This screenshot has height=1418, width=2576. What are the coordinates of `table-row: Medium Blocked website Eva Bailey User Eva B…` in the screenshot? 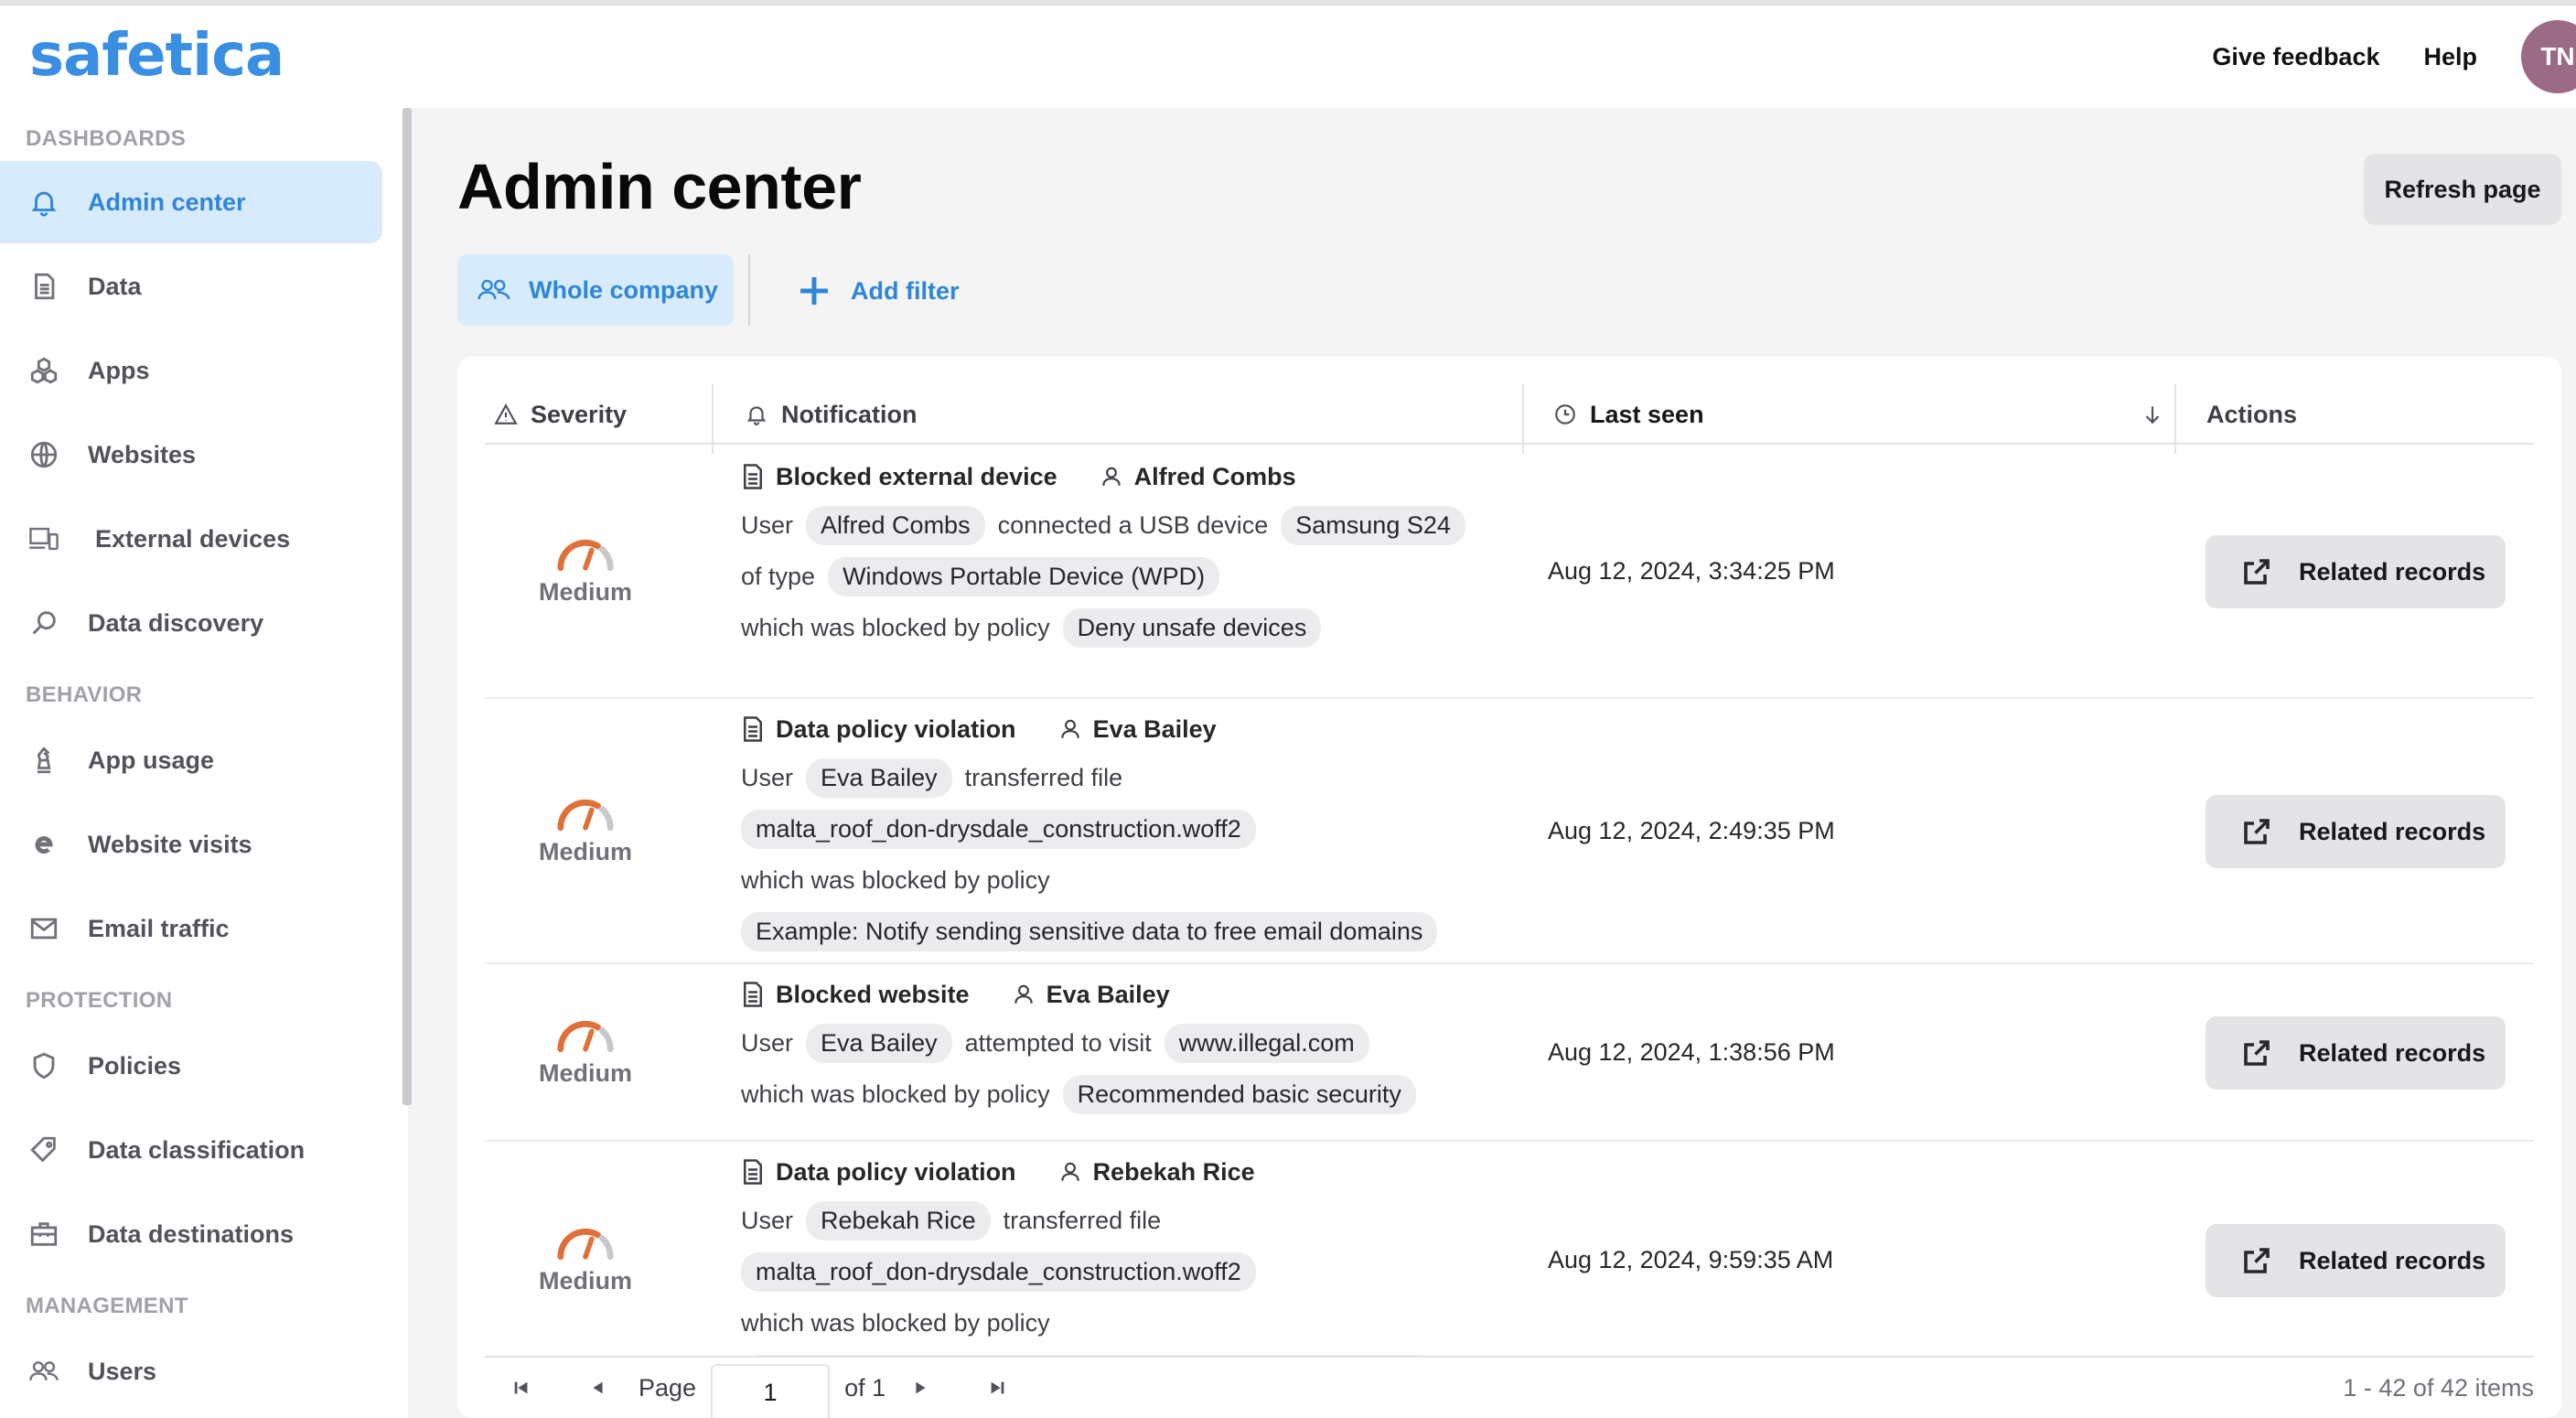 It's located at (1509, 1053).